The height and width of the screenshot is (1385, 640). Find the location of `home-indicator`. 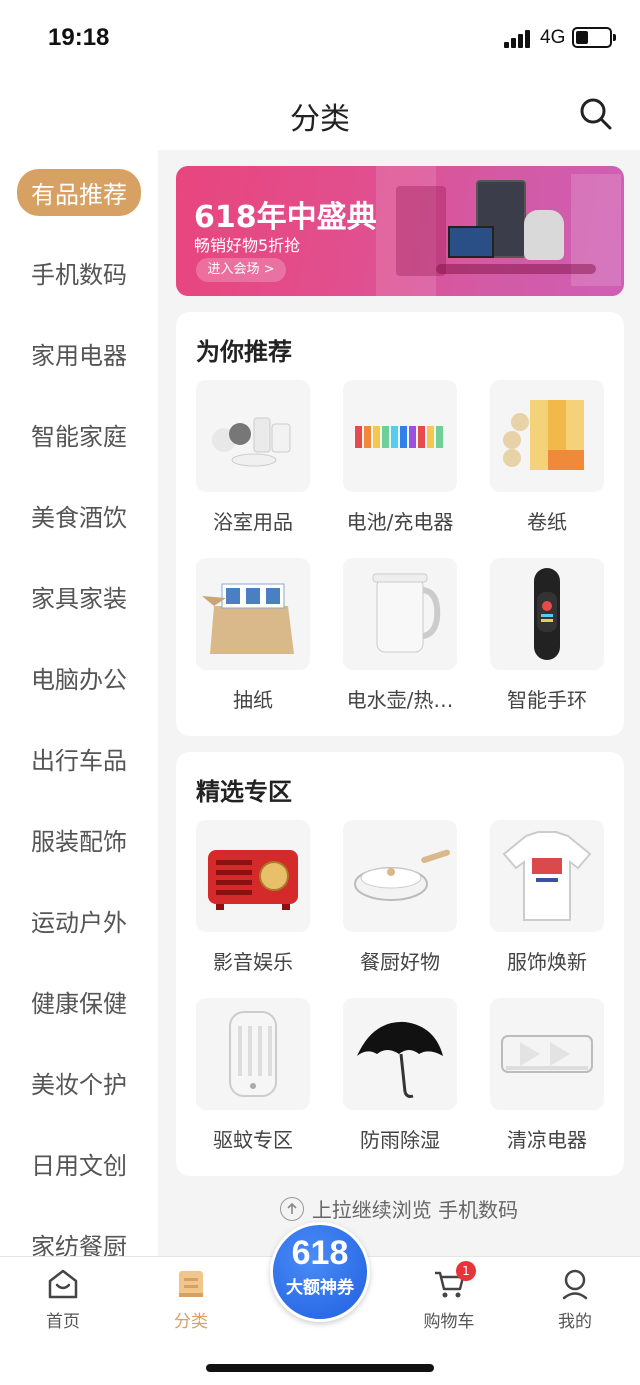

home-indicator is located at coordinates (320, 1368).